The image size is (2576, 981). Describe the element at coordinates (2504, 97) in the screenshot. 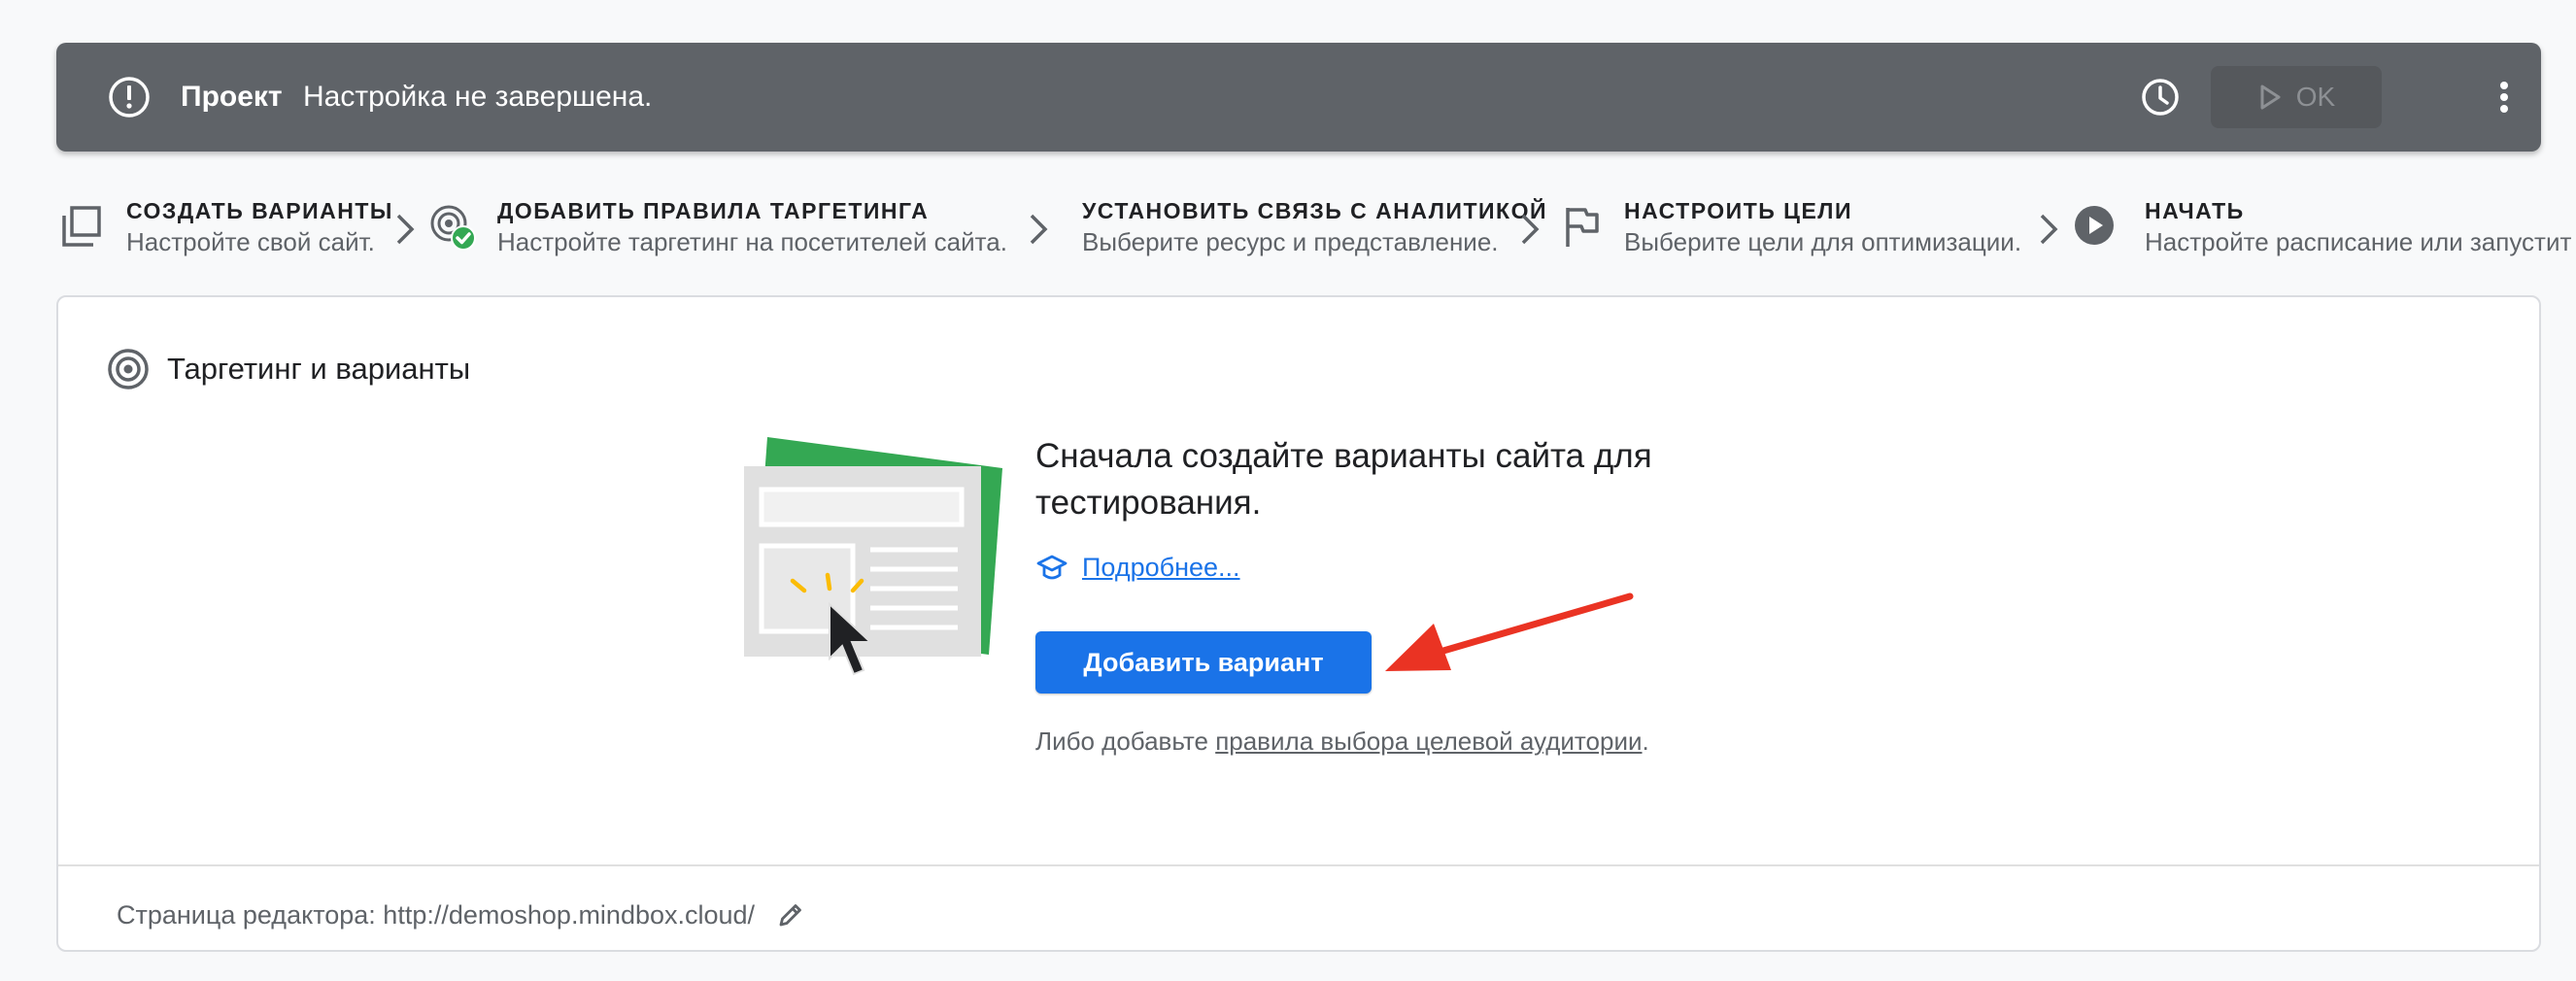

I see `more-vert-icon` at that location.